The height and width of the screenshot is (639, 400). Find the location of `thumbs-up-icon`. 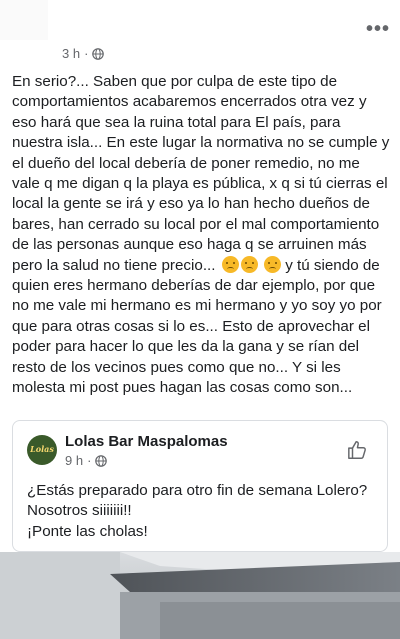

thumbs-up-icon is located at coordinates (358, 450).